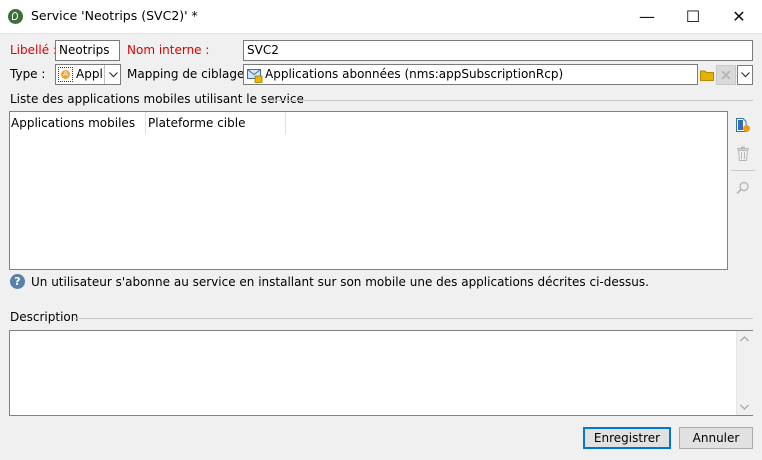 This screenshot has width=762, height=460. Describe the element at coordinates (744, 373) in the screenshot. I see `description-scrollbar` at that location.